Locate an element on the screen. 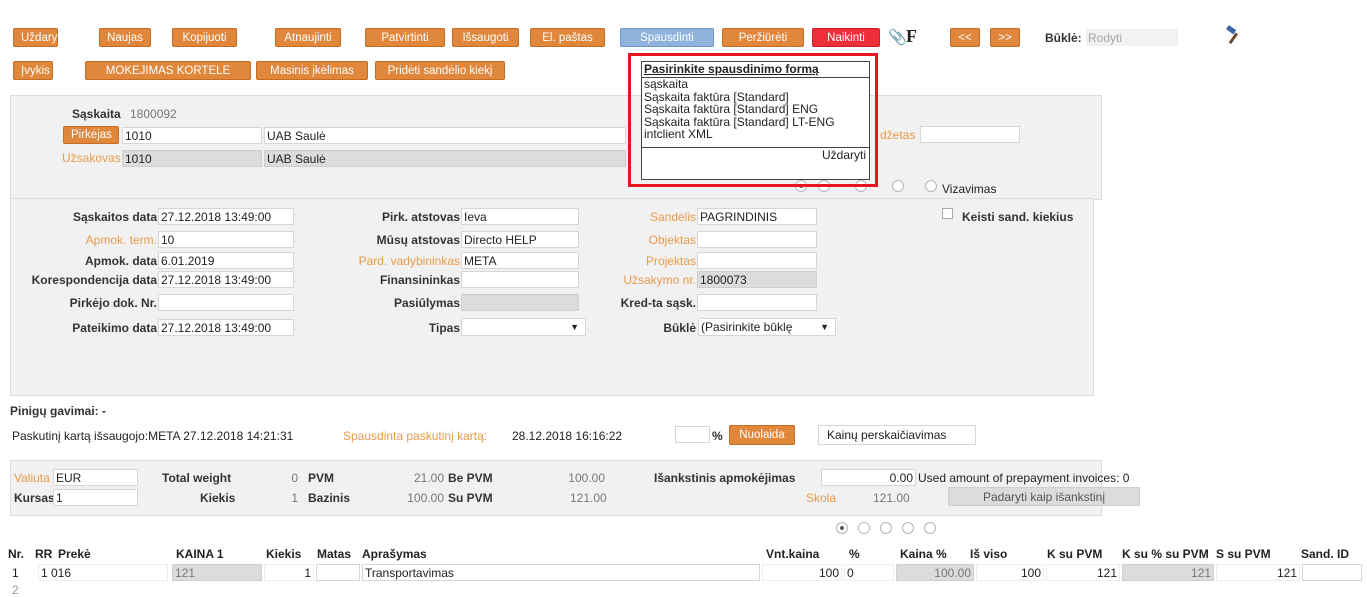 This screenshot has width=1367, height=597. state-value: (Pasirinkite būklę is located at coordinates (747, 327).